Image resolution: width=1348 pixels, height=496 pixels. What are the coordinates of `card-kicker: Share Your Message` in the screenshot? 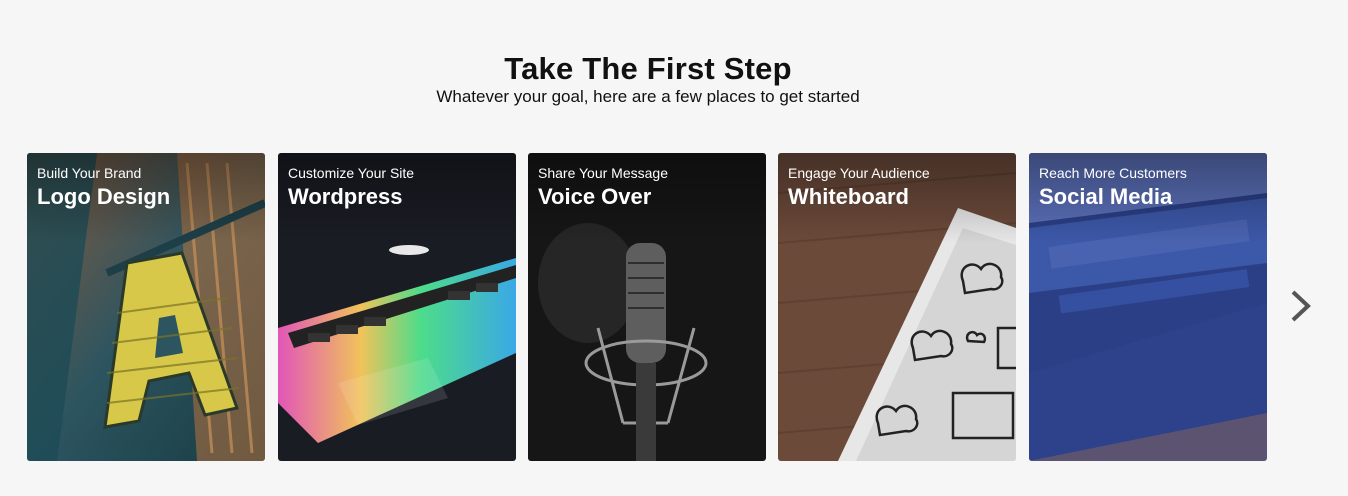 It's located at (603, 173).